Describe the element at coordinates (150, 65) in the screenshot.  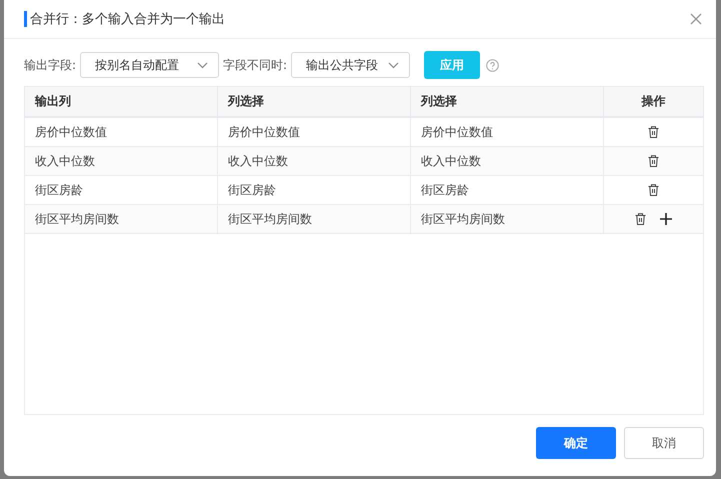
I see `output-field-select: 按别名自动配置` at that location.